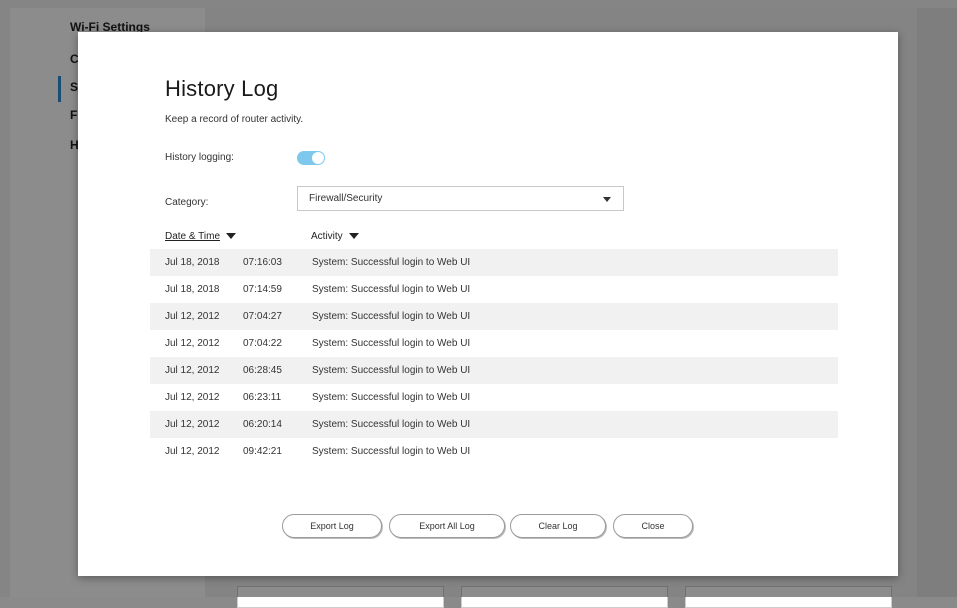  What do you see at coordinates (653, 526) in the screenshot?
I see `close-button: Close` at bounding box center [653, 526].